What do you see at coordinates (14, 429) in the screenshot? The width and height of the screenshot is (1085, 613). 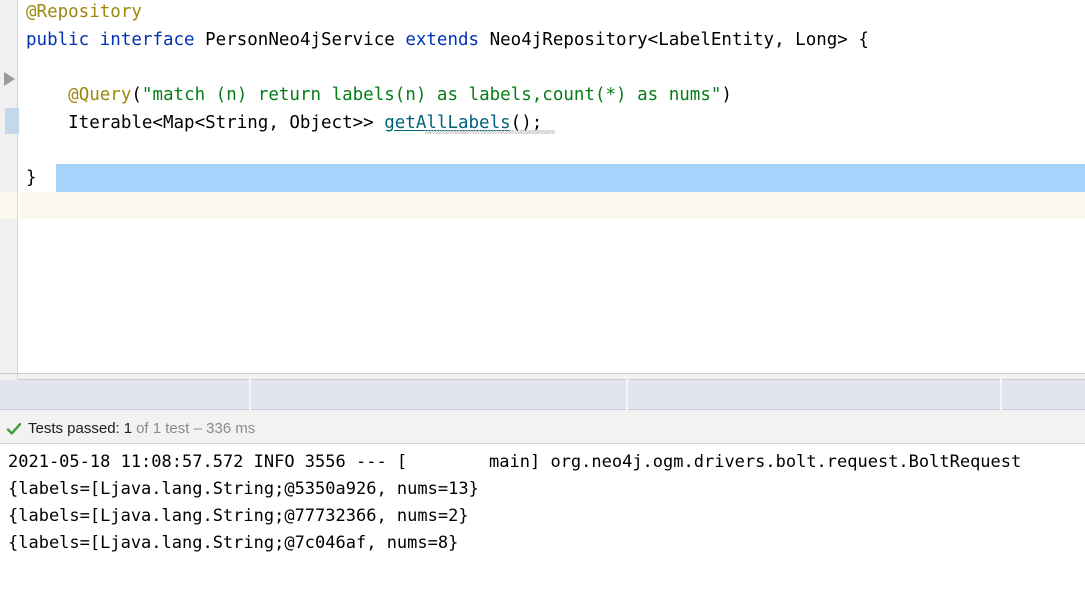 I see `check-icon` at bounding box center [14, 429].